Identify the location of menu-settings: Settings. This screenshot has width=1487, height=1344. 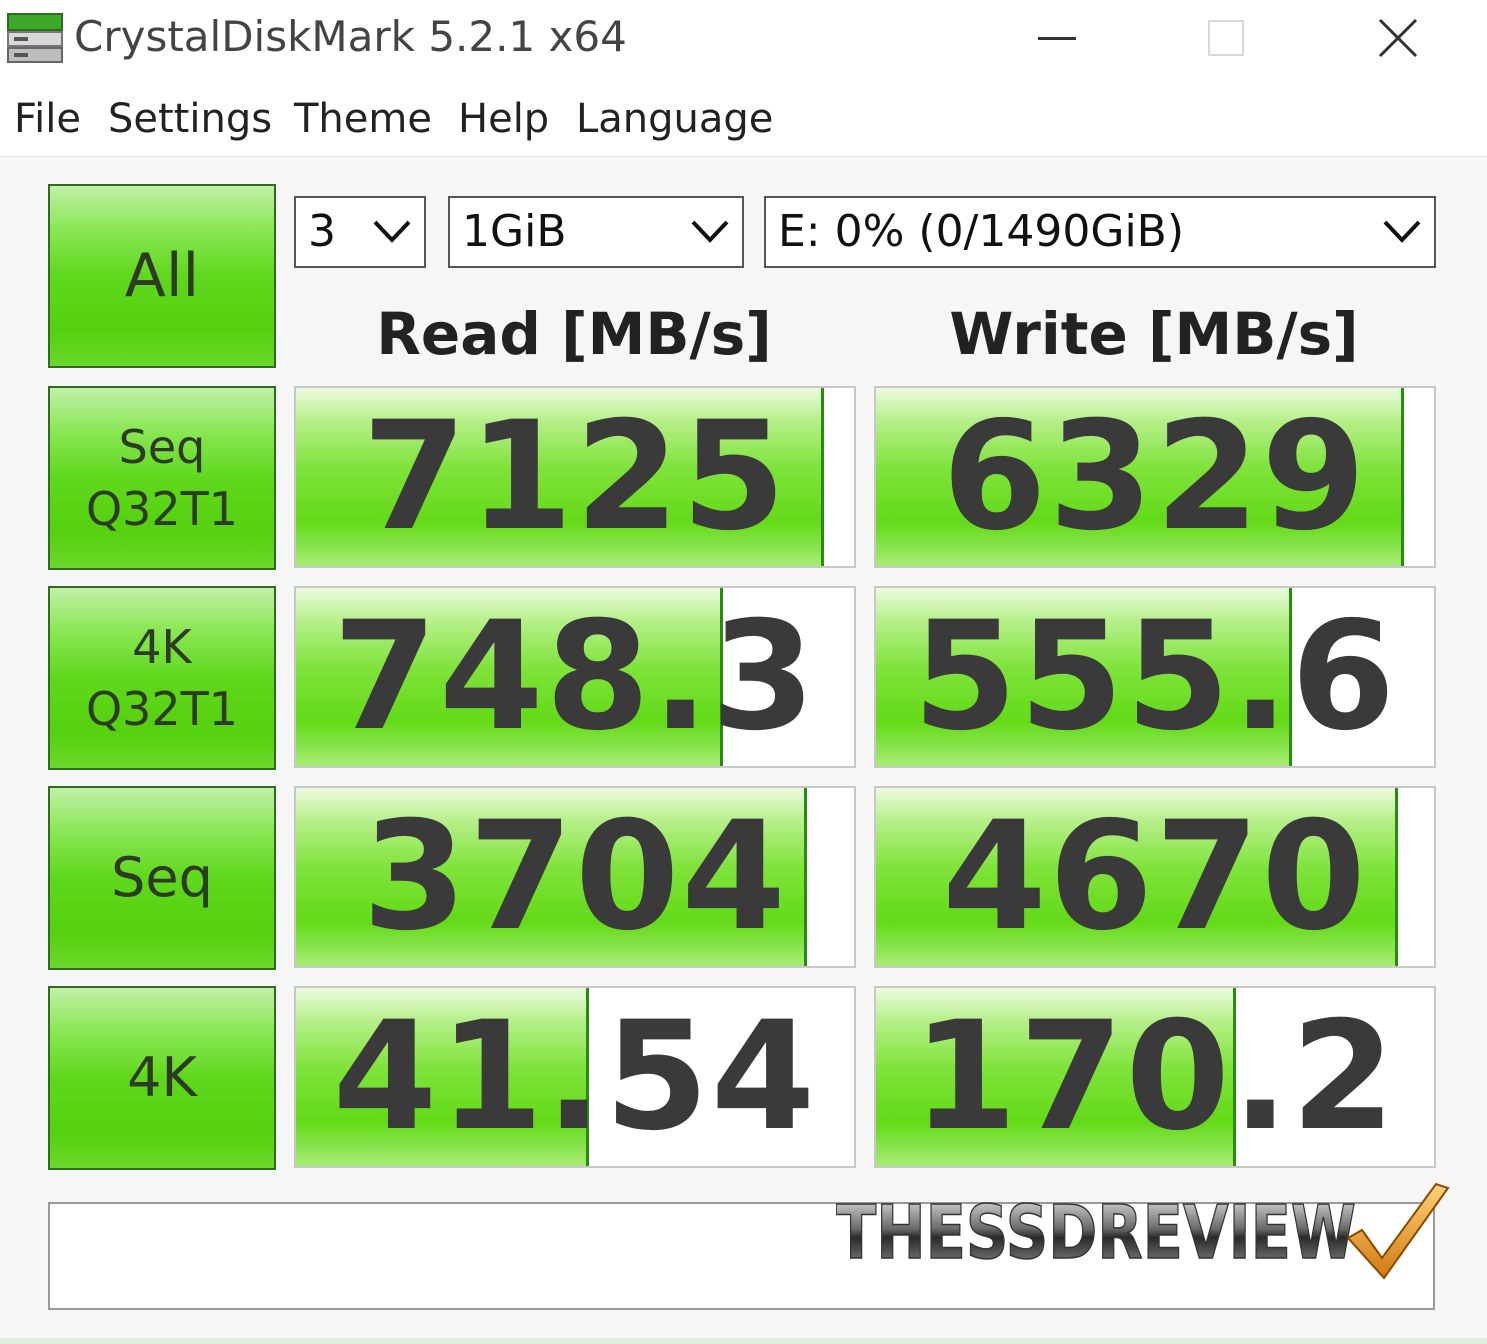
(190, 119).